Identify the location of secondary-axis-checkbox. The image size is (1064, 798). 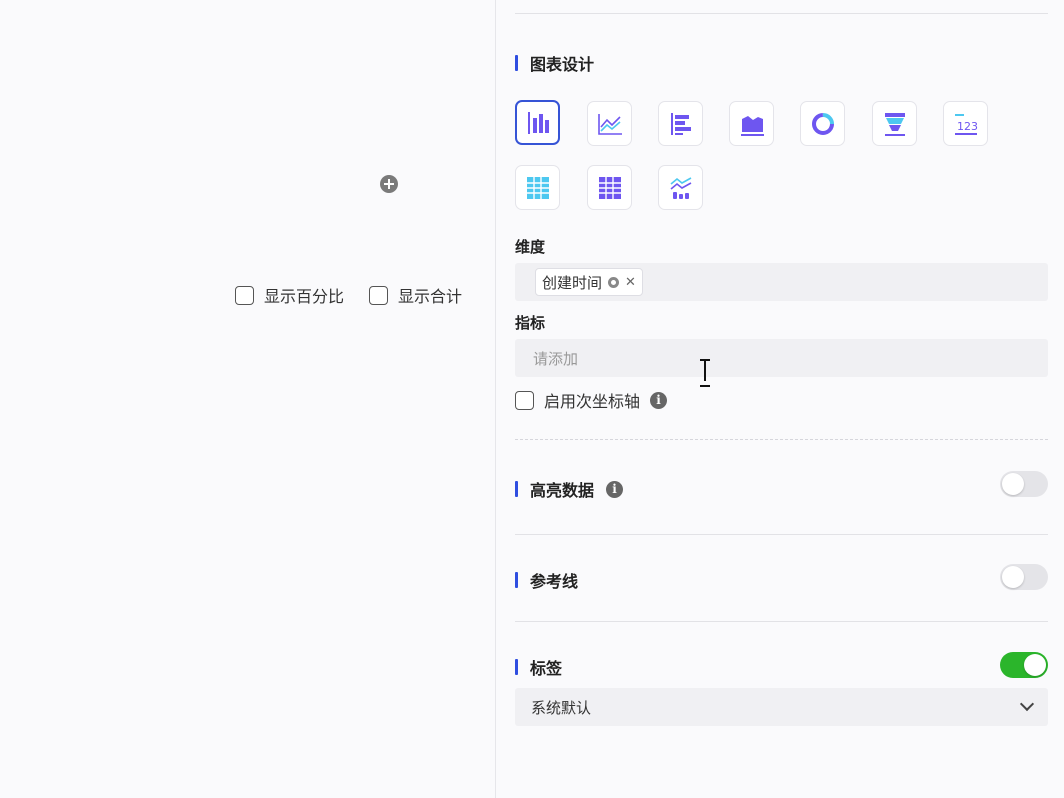
(524, 400).